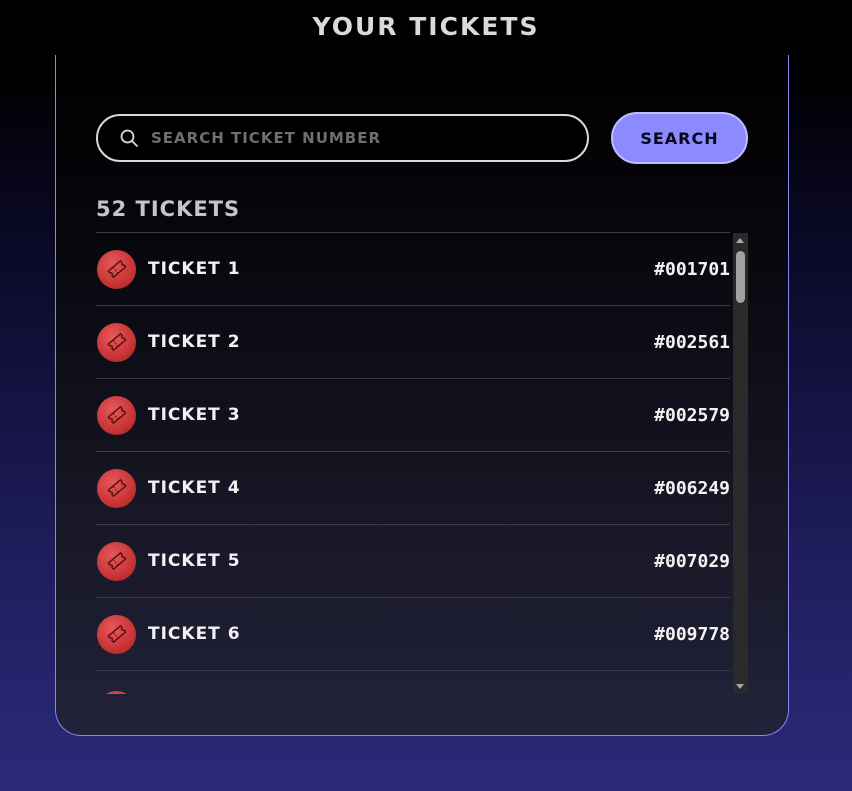 Image resolution: width=852 pixels, height=791 pixels. I want to click on ticket-row: TICKET 2 #002561, so click(413, 341).